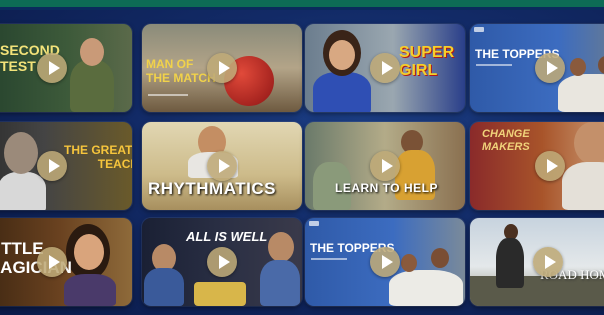  Describe the element at coordinates (220, 294) in the screenshot. I see `lunch-box` at that location.